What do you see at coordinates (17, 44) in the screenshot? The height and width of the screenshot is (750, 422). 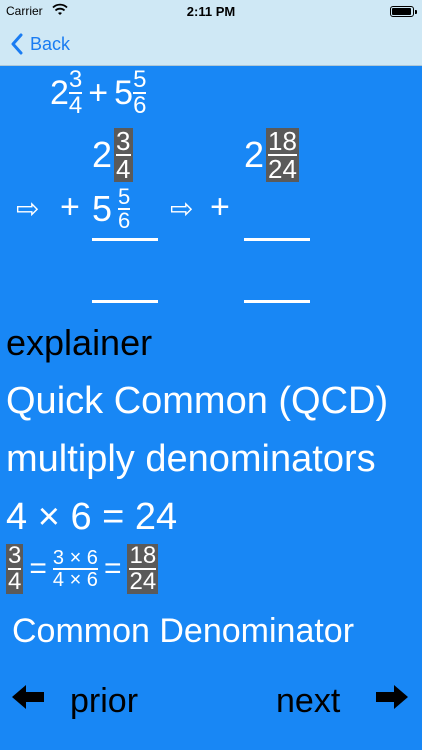 I see `chevron-left-icon` at bounding box center [17, 44].